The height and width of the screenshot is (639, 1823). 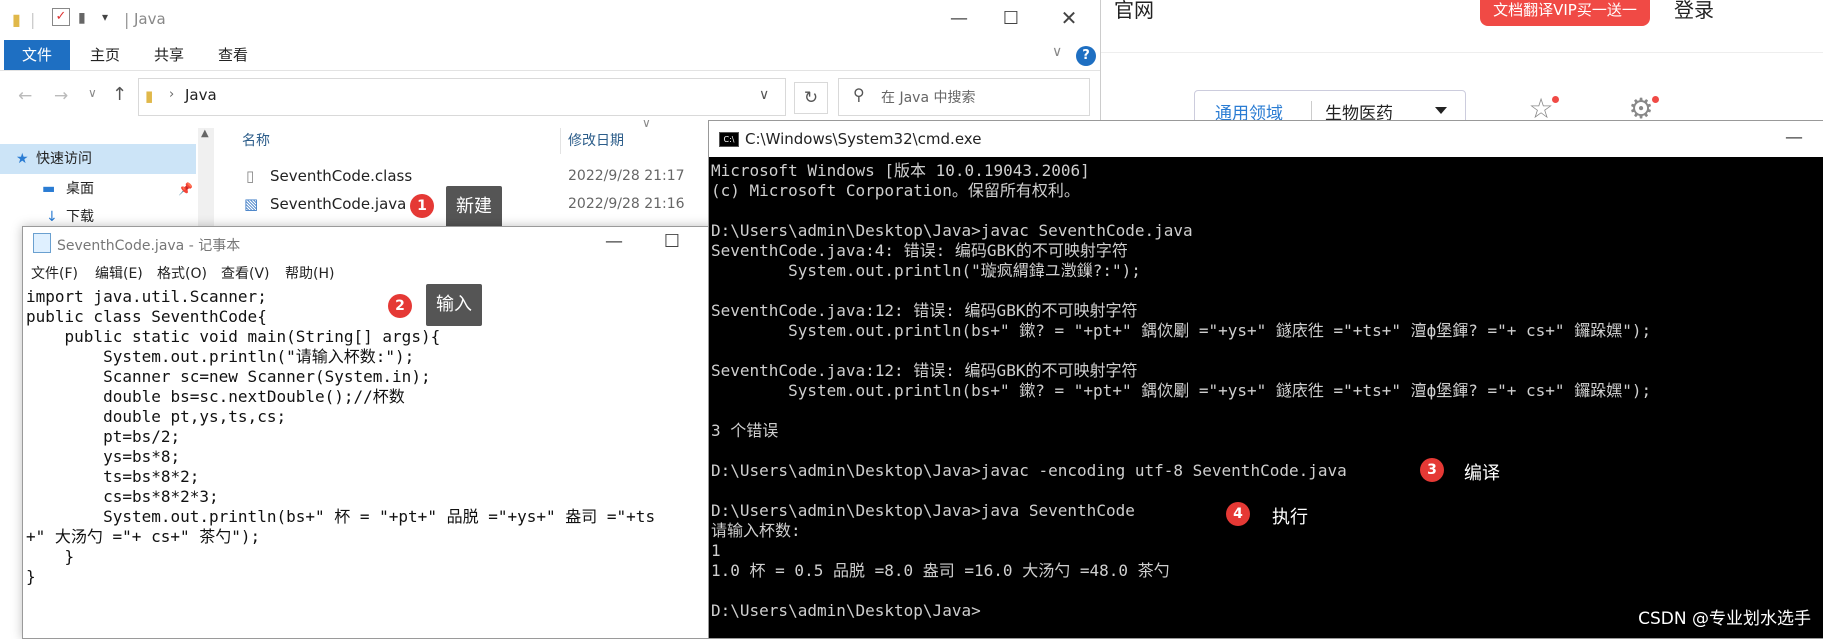 I want to click on step-badge-2: 2, so click(x=400, y=306).